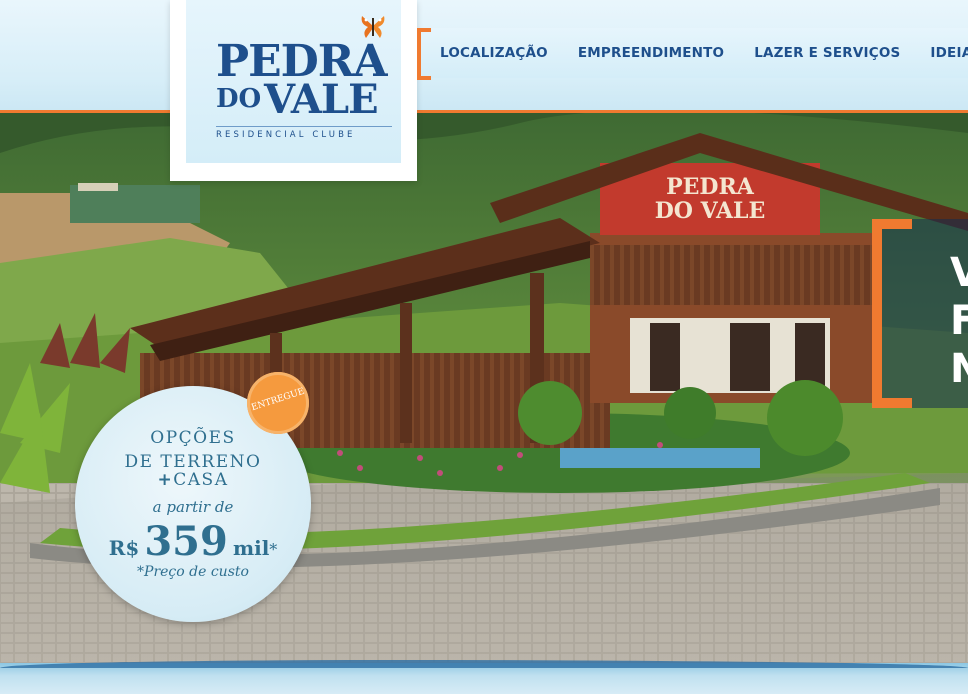 The width and height of the screenshot is (968, 694). I want to click on butterfly-icon, so click(373, 27).